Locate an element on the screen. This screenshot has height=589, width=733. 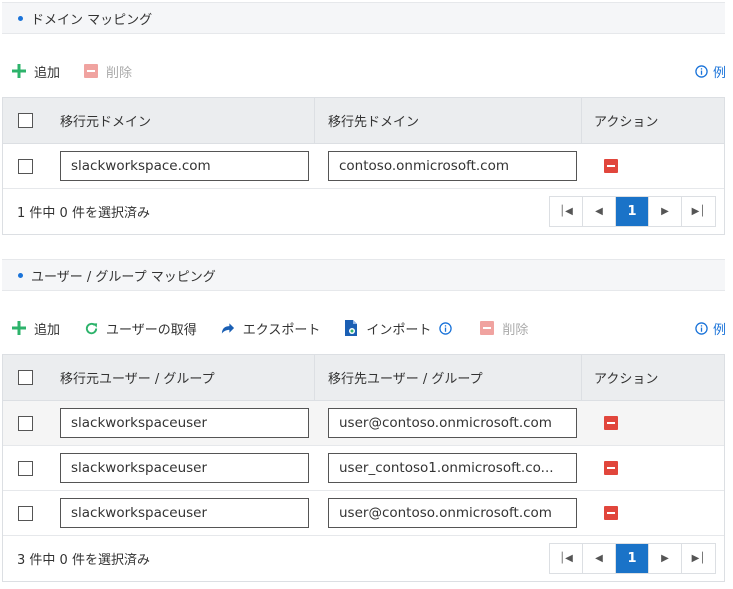
target-domain-input: contoso.onmicrosoft.com is located at coordinates (452, 166).